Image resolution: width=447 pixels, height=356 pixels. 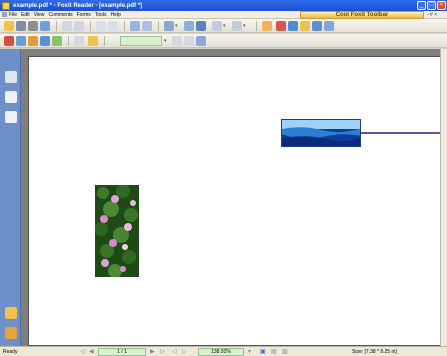 What do you see at coordinates (84, 15) in the screenshot?
I see `menu-forms: Forms` at bounding box center [84, 15].